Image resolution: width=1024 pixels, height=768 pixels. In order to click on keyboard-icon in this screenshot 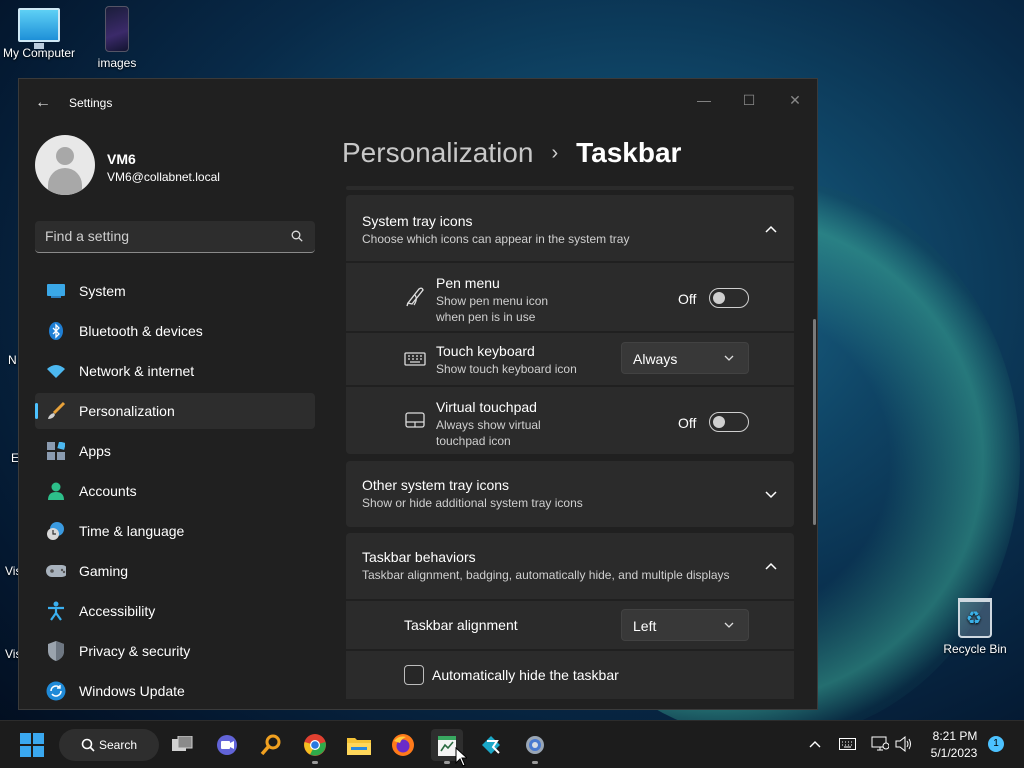, I will do `click(847, 744)`.